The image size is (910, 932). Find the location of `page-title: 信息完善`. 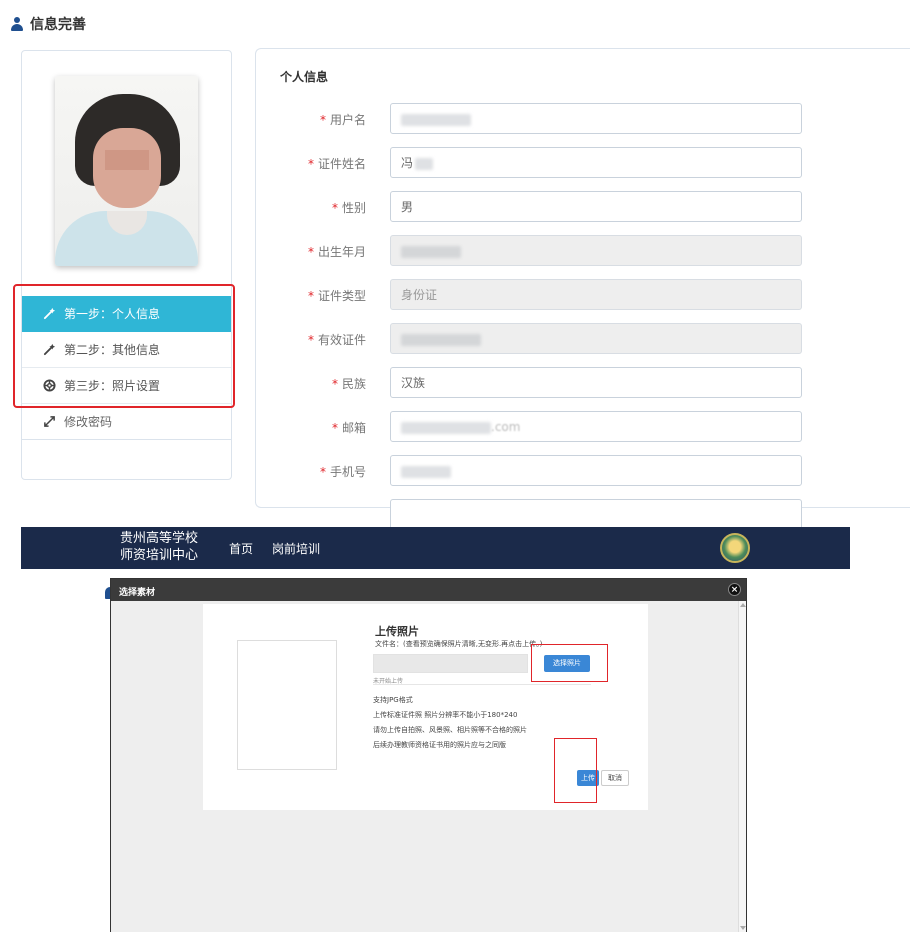

page-title: 信息完善 is located at coordinates (58, 25).